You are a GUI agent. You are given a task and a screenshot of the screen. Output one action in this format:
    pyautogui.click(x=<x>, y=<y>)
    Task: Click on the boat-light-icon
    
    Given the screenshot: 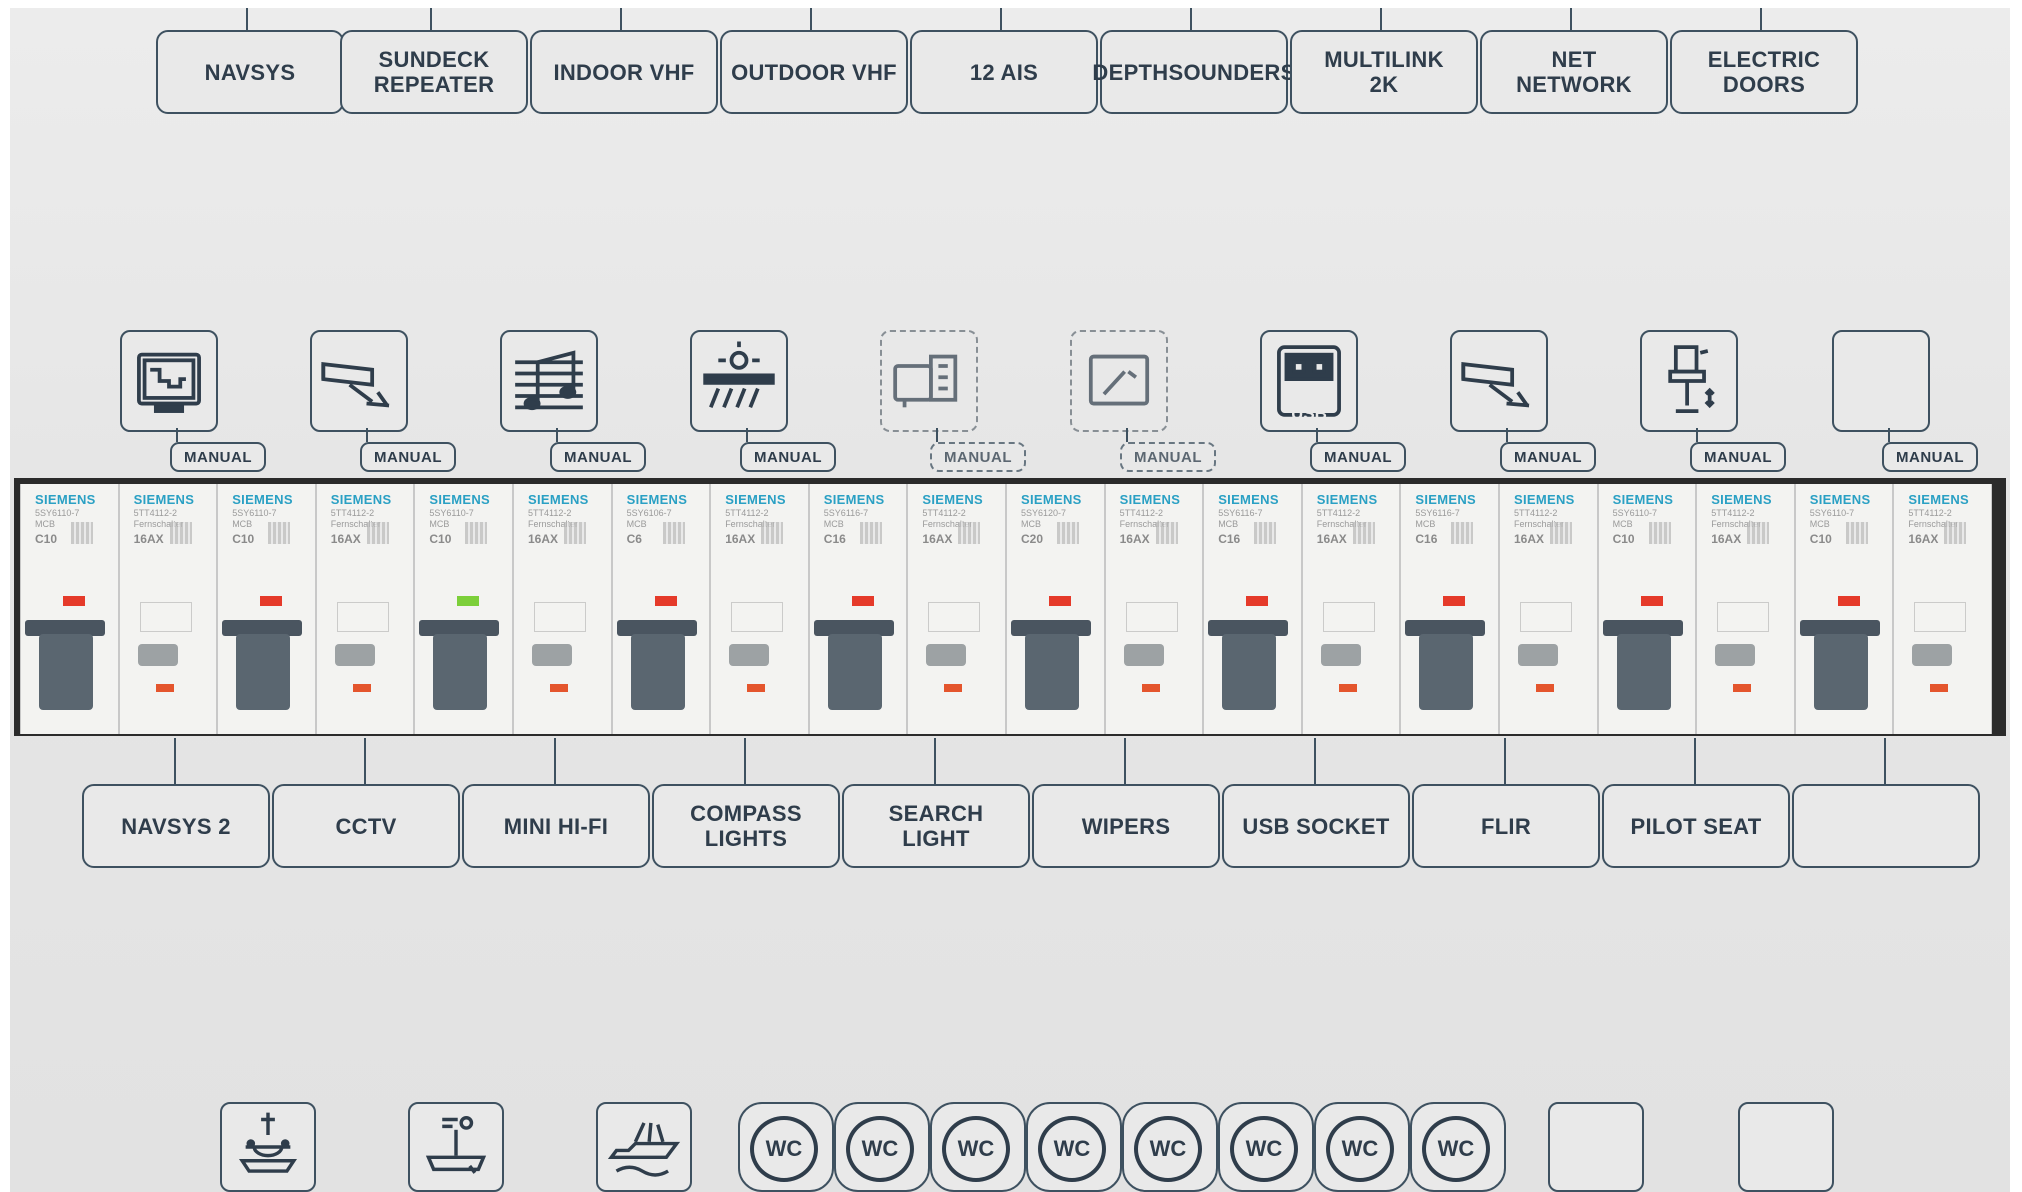 What is the action you would take?
    pyautogui.click(x=644, y=1147)
    